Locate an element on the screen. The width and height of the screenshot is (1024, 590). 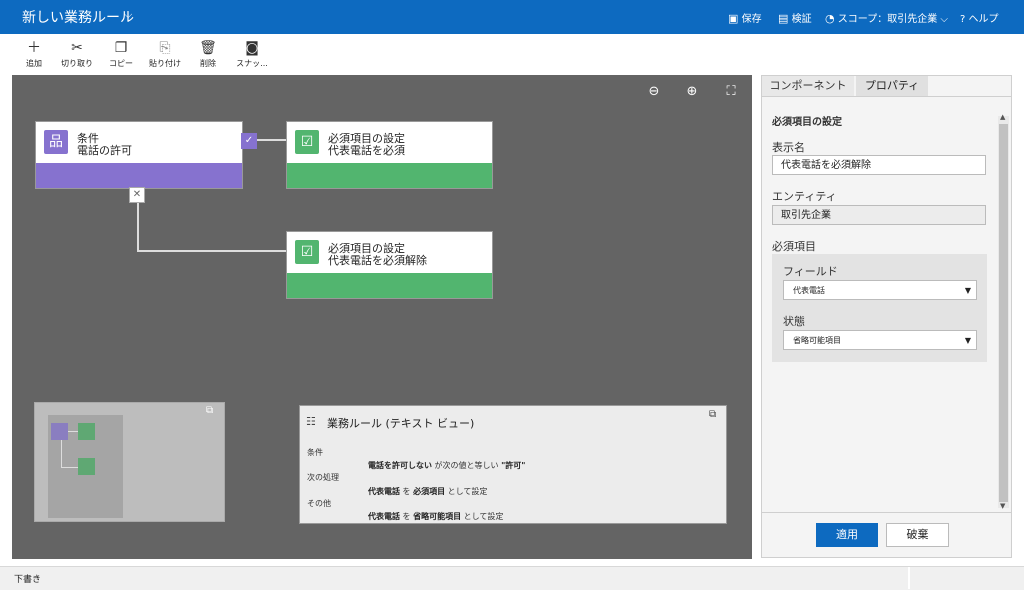
display-name-input: 代表電話を必須解除 is located at coordinates (879, 165).